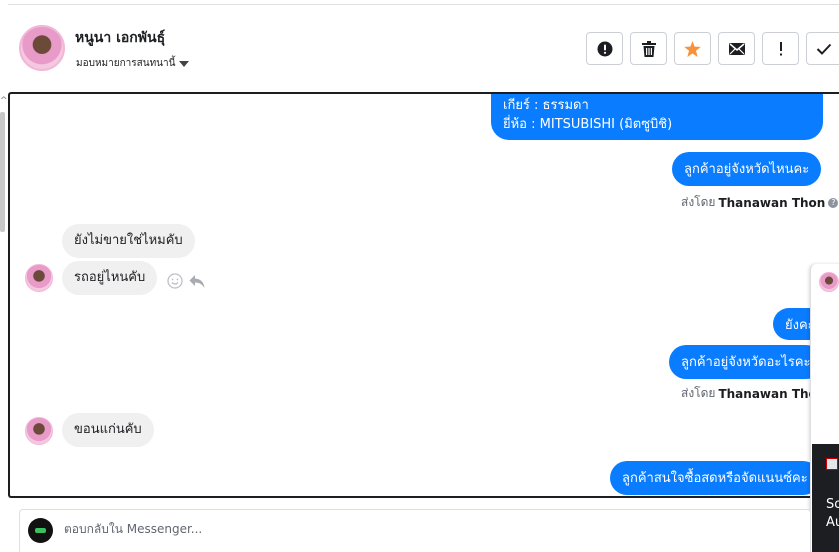  What do you see at coordinates (832, 522) in the screenshot?
I see `popup-line: Au` at bounding box center [832, 522].